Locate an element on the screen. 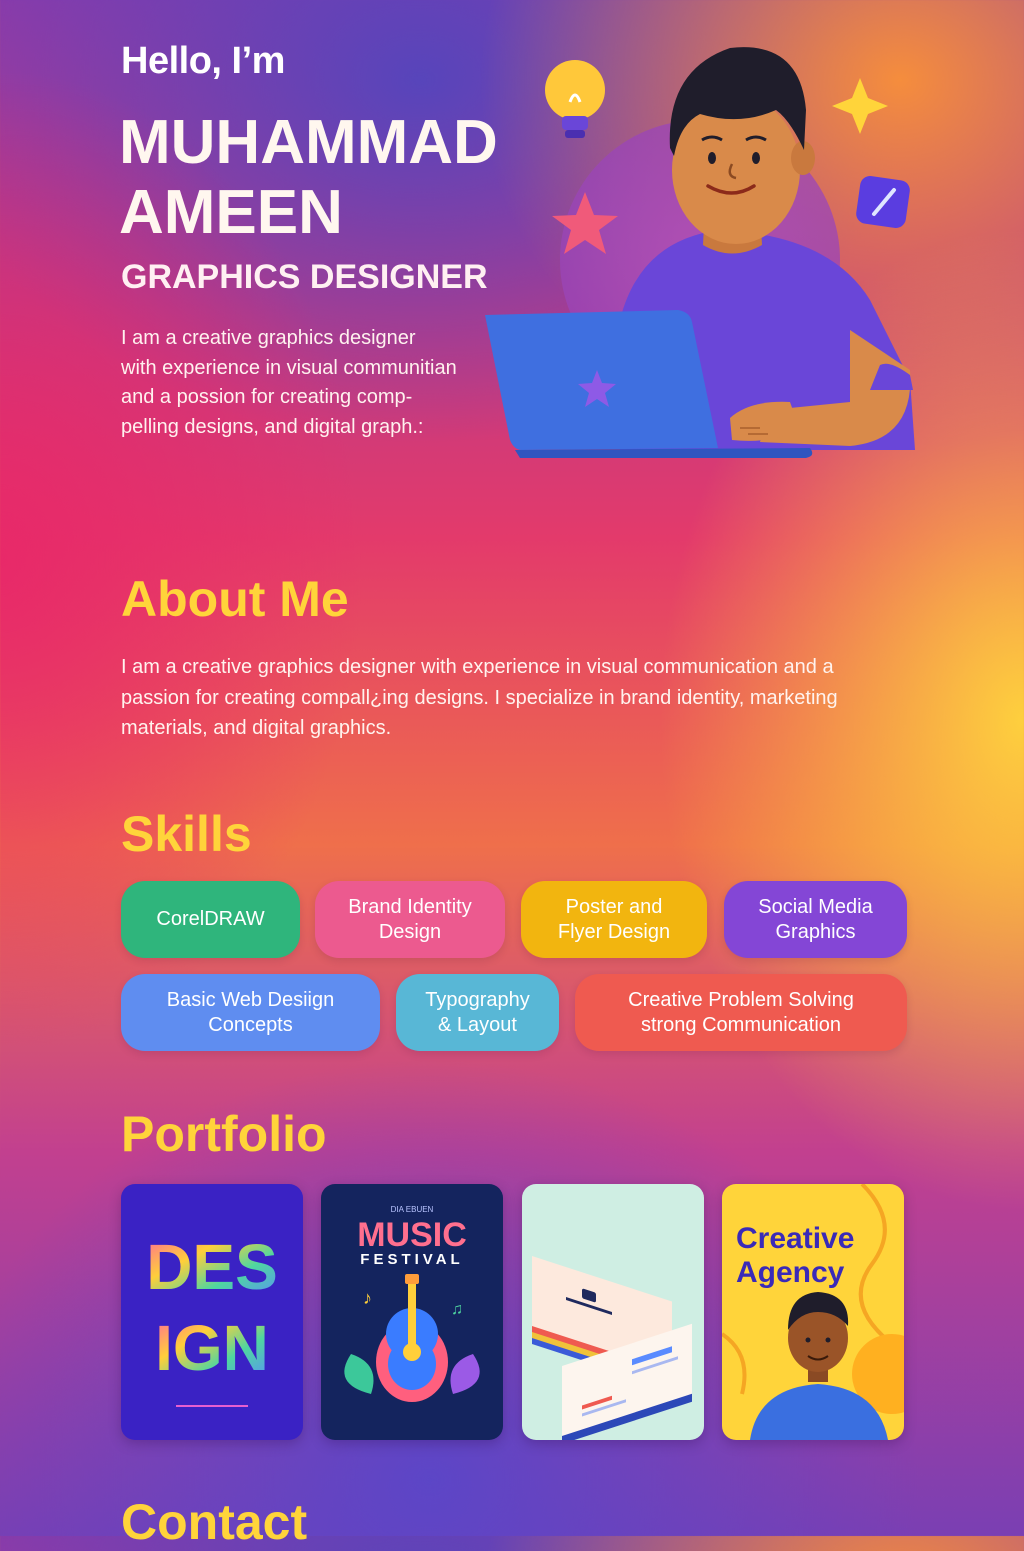 The height and width of the screenshot is (1551, 1024). skill-tag-label: Creative Problem Solving is located at coordinates (741, 999).